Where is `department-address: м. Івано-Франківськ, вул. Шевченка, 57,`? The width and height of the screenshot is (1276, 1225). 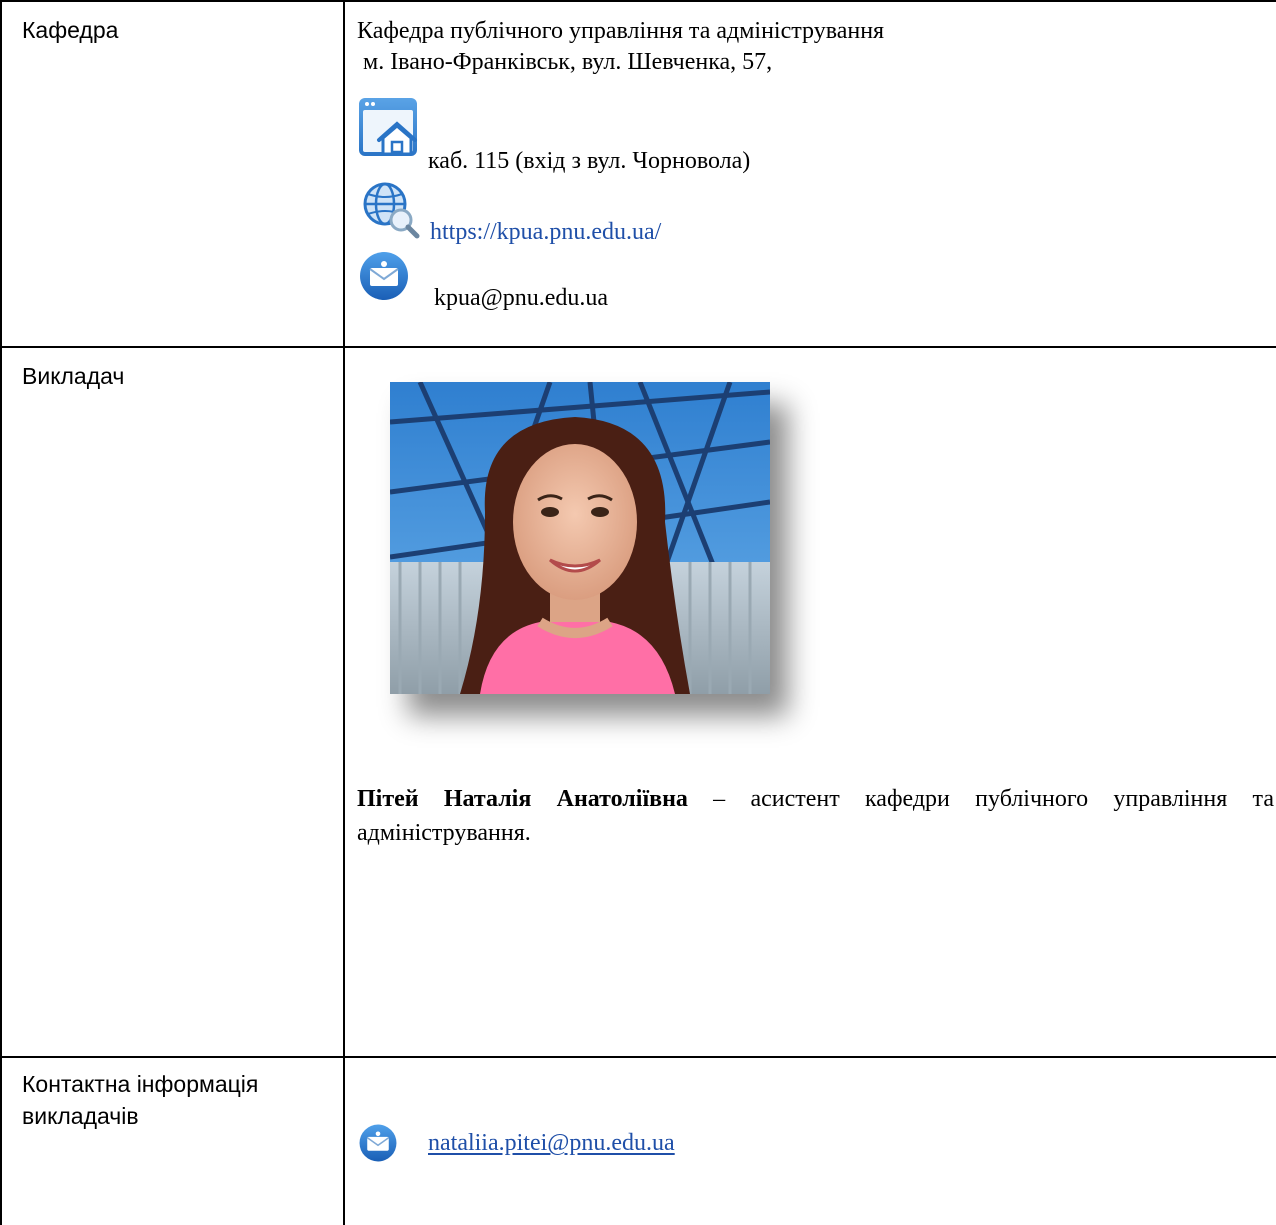 department-address: м. Івано-Франківськ, вул. Шевченка, 57, is located at coordinates (565, 62).